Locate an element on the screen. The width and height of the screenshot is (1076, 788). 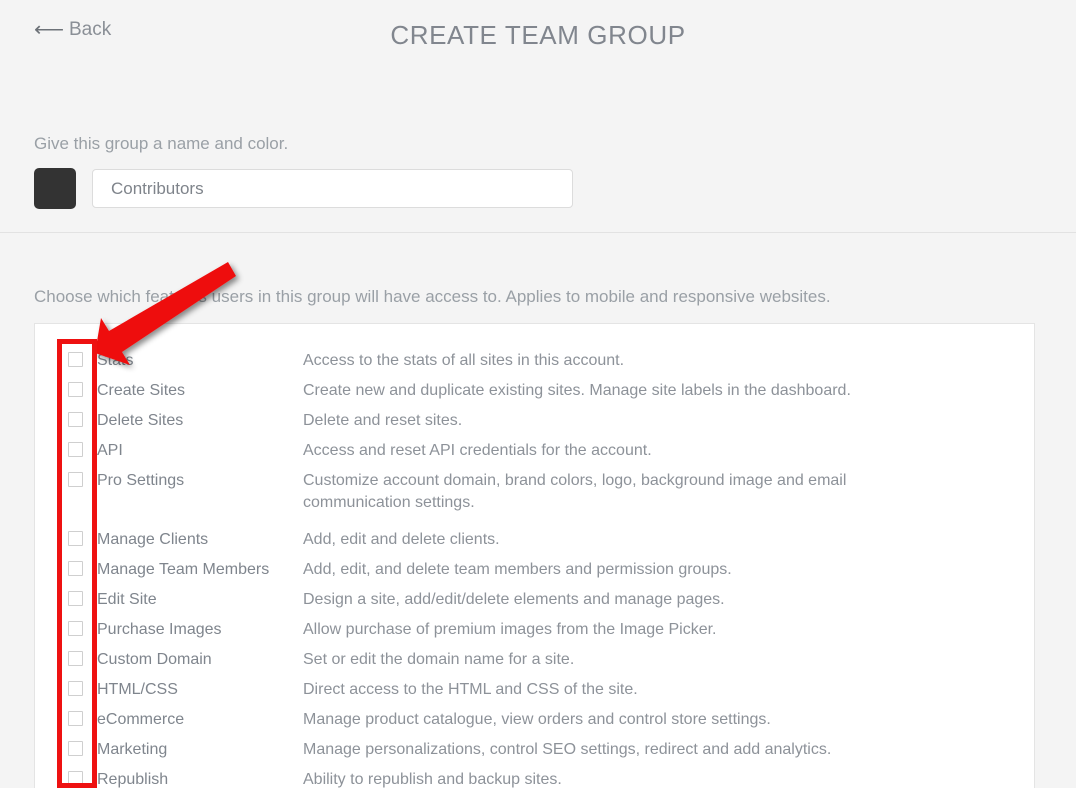
feature-description-line1: Ability to republish and backup sites. is located at coordinates (432, 779).